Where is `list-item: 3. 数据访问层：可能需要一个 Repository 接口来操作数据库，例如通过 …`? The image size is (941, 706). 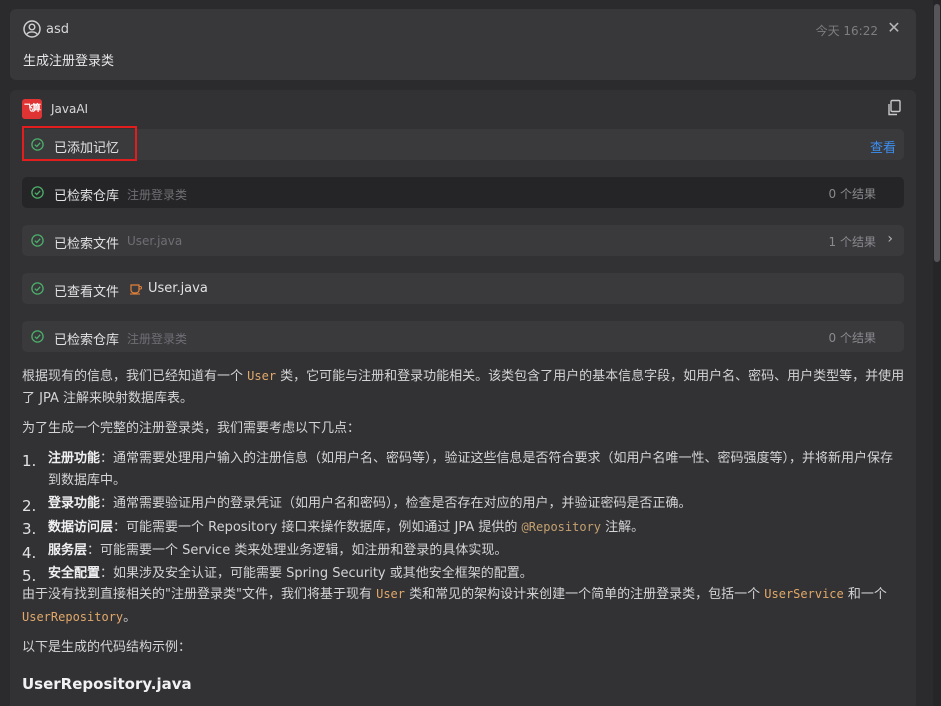 list-item: 3. 数据访问层：可能需要一个 Repository 接口来操作数据库，例如通过 … is located at coordinates (333, 529).